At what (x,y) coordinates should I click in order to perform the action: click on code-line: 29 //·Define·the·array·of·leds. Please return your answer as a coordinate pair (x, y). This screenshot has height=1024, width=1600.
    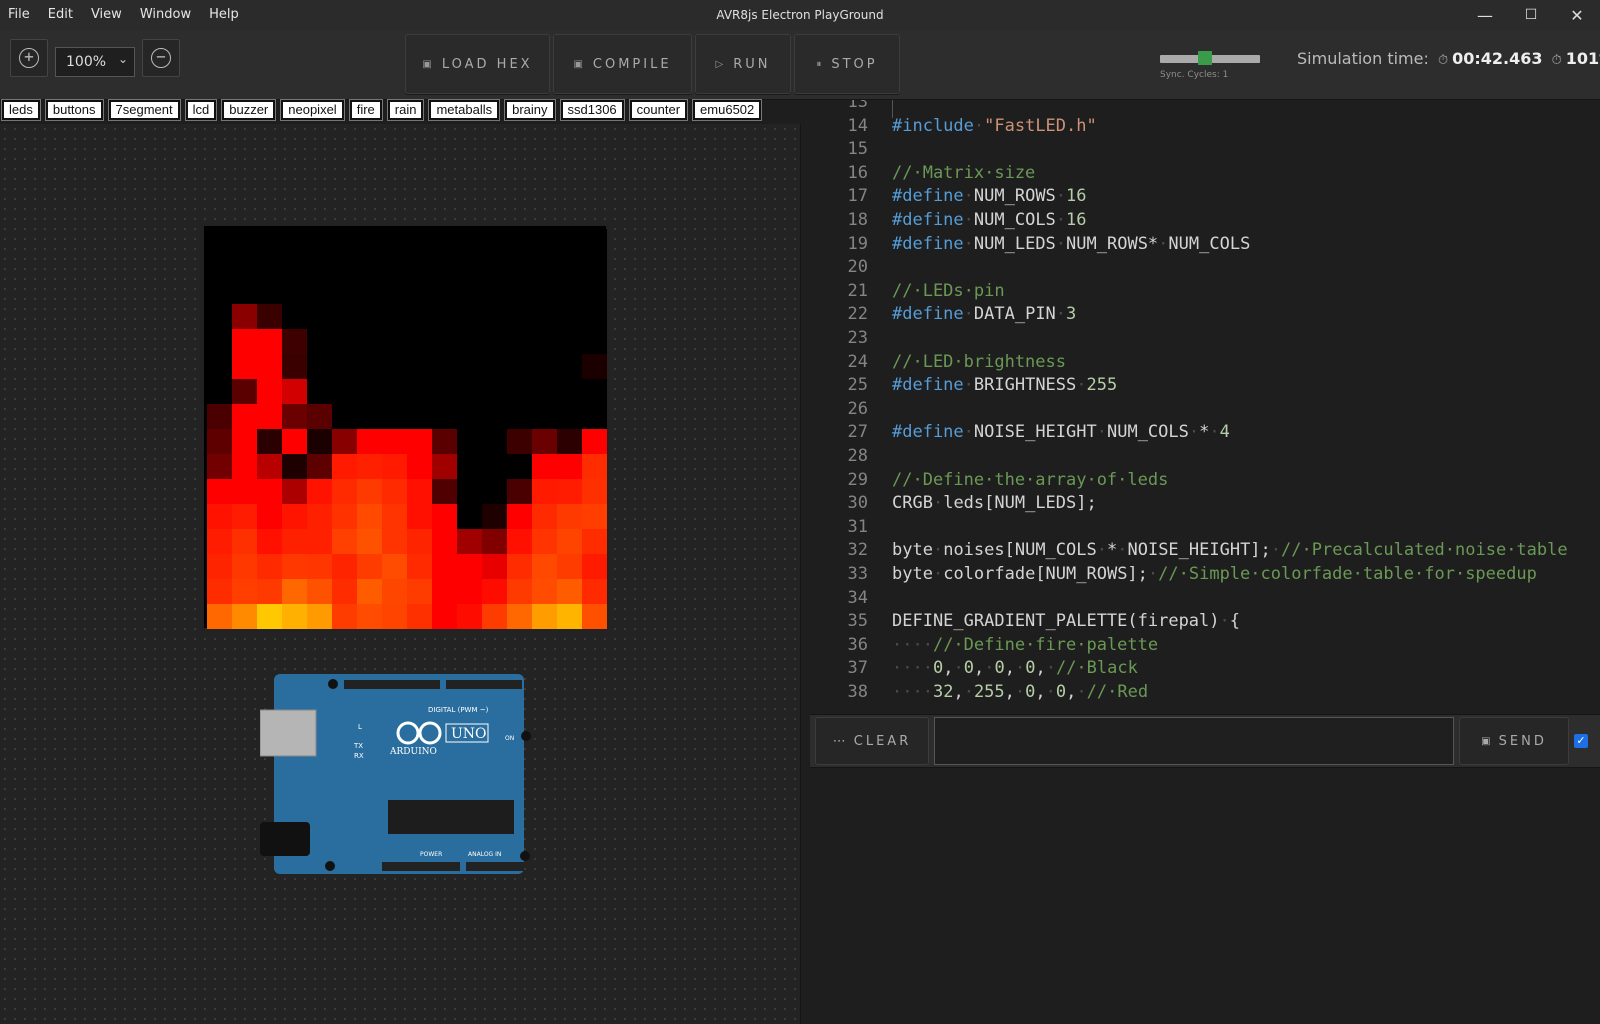
    Looking at the image, I should click on (1205, 480).